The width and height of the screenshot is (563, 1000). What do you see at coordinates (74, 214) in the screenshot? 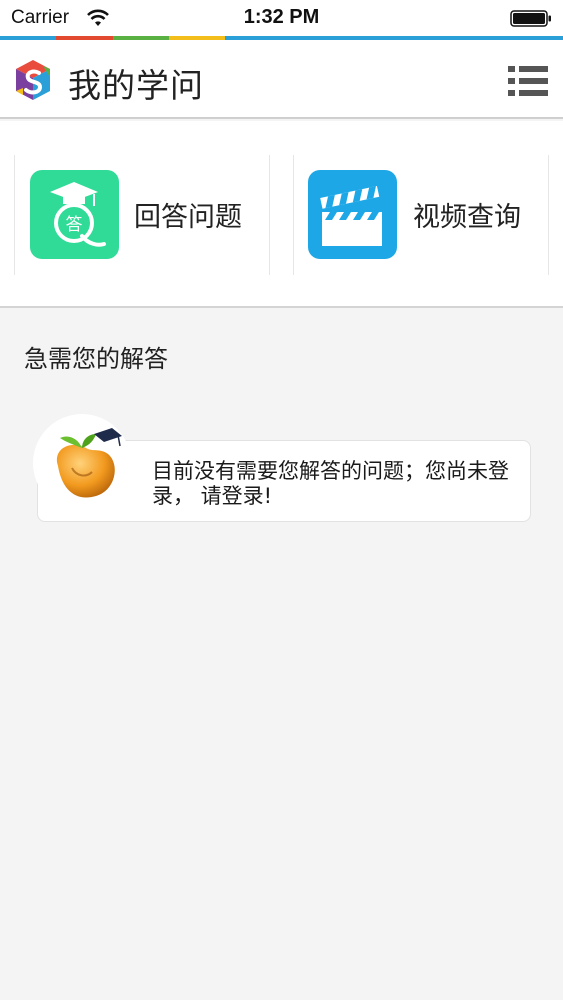
I see `graduation-answer-icon: 答` at bounding box center [74, 214].